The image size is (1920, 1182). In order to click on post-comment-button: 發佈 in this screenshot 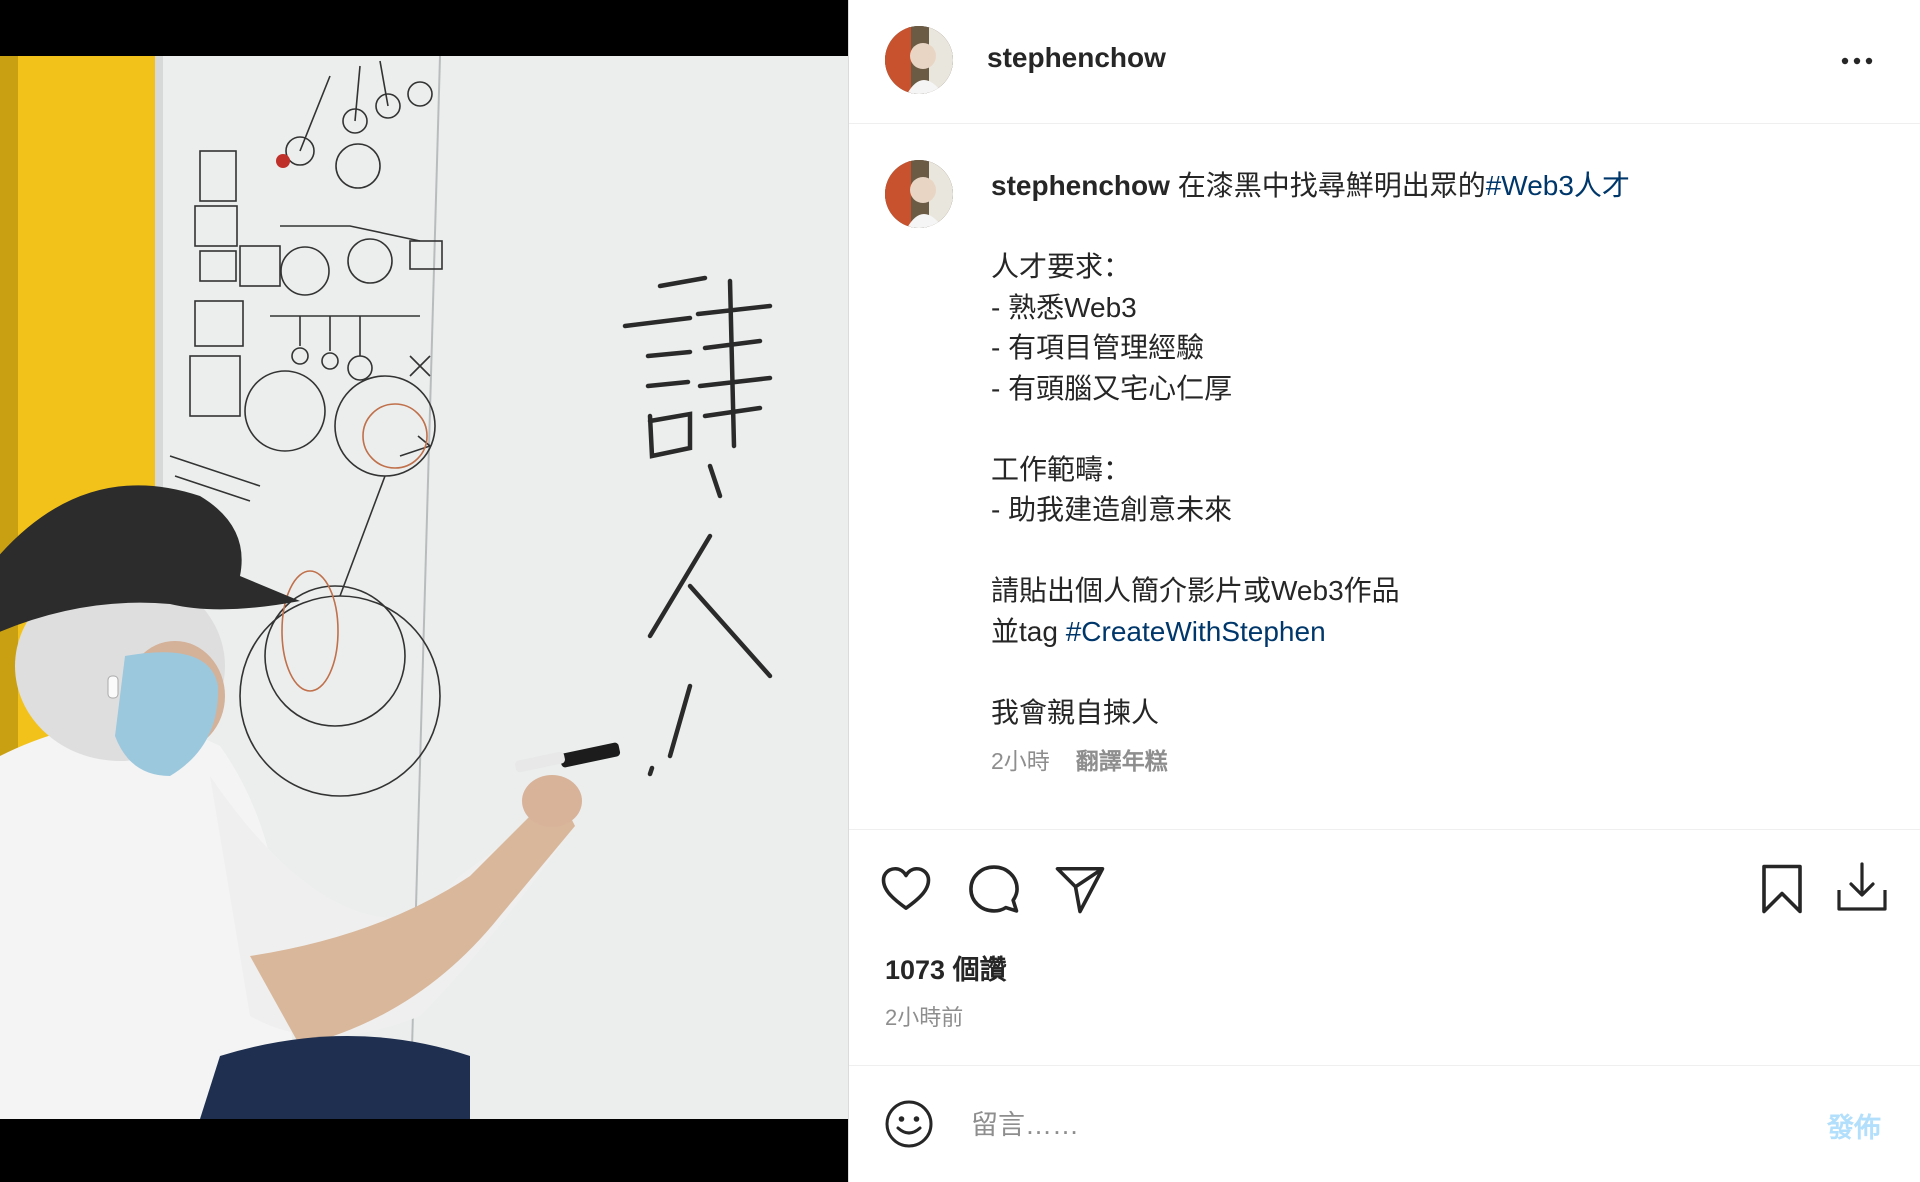, I will do `click(1854, 1125)`.